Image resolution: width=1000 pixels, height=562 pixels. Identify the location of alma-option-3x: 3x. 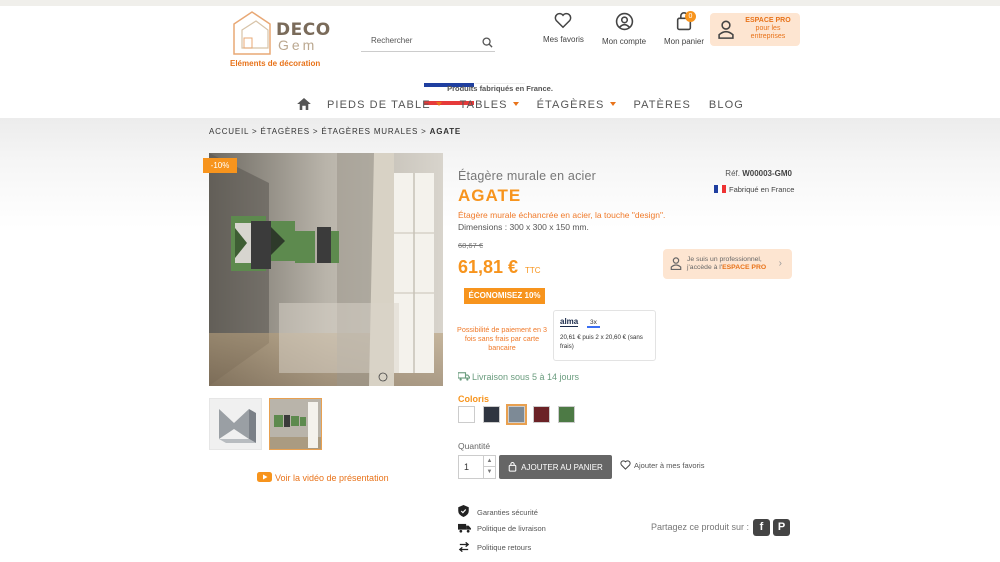
(593, 323).